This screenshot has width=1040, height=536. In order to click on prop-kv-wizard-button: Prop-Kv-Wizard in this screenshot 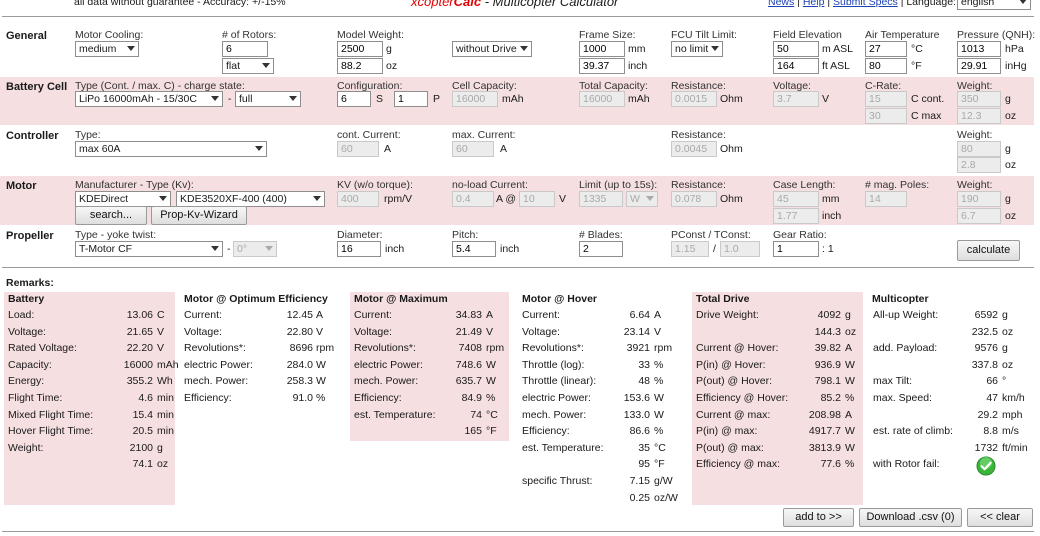, I will do `click(199, 215)`.